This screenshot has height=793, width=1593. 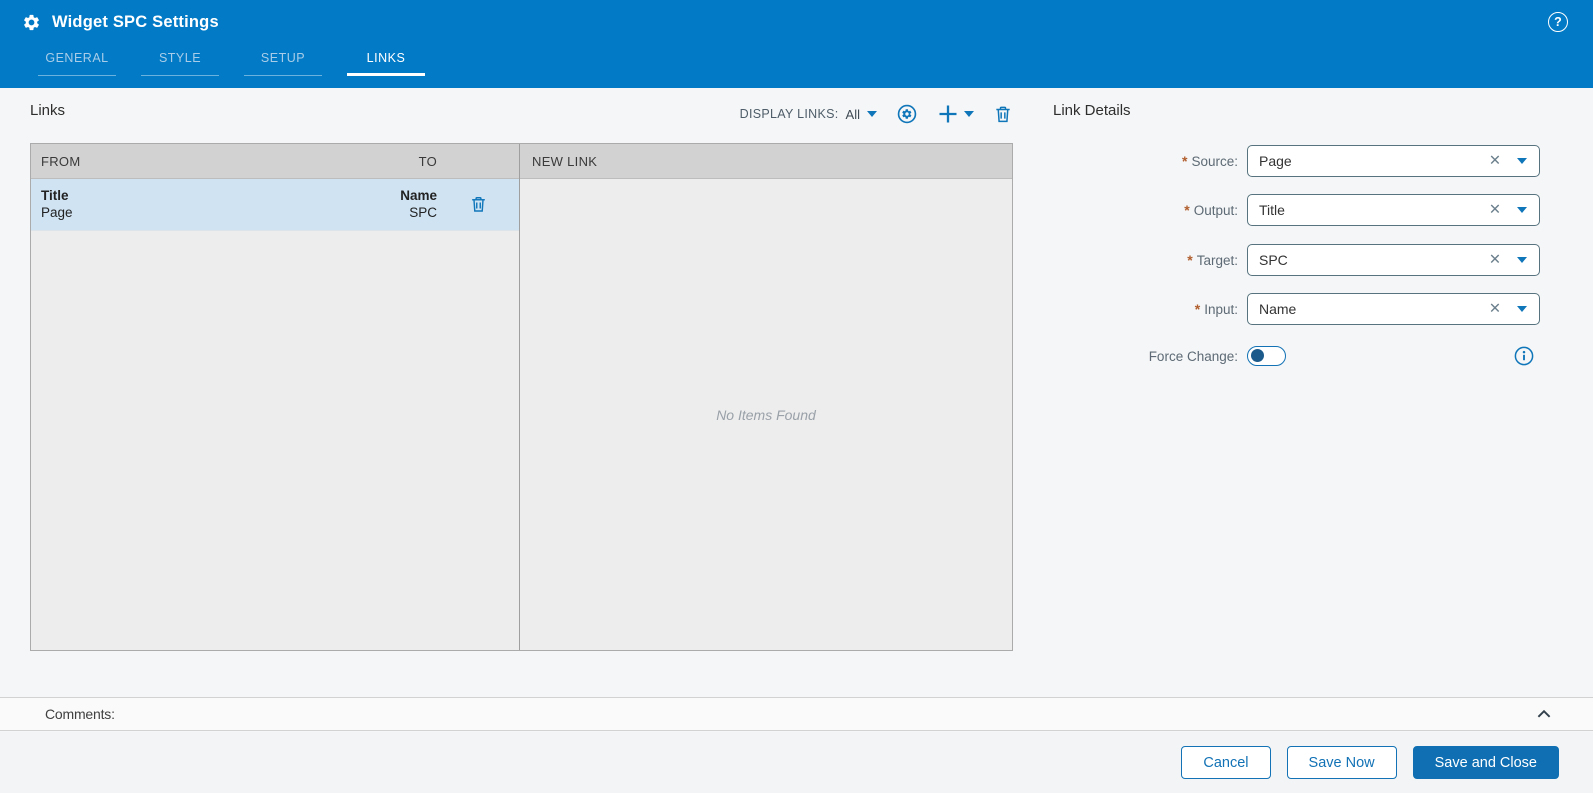 I want to click on from-column-header: FROM, so click(x=61, y=161).